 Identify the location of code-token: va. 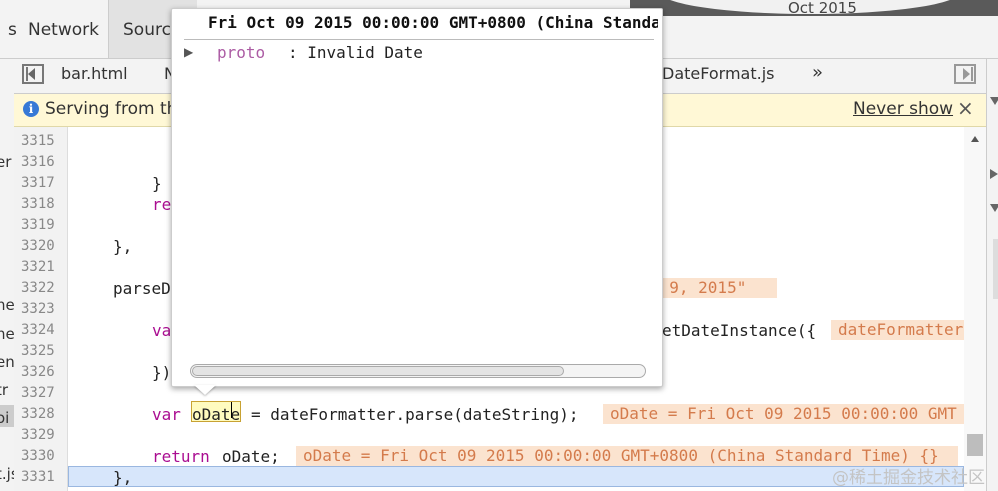
(162, 330).